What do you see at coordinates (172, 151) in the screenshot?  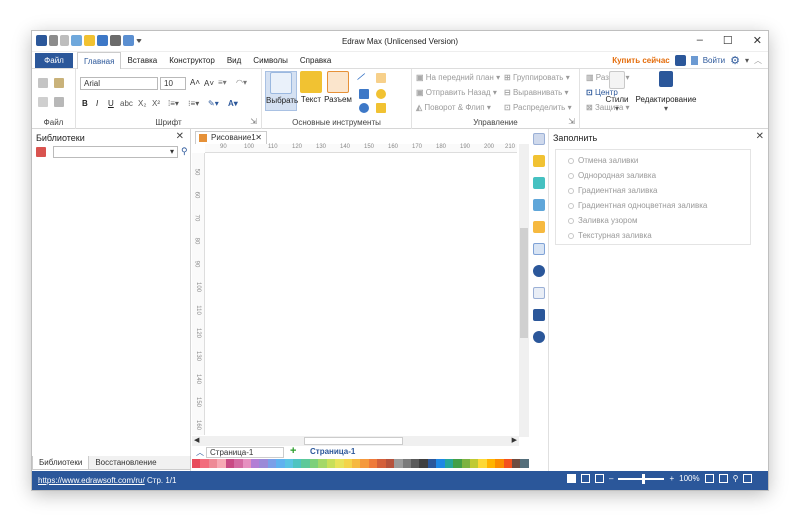 I see `library-dropdown-icon: ▾` at bounding box center [172, 151].